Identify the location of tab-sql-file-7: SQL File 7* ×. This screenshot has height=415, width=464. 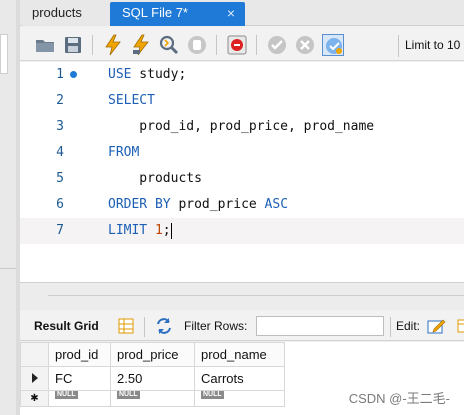
(177, 14).